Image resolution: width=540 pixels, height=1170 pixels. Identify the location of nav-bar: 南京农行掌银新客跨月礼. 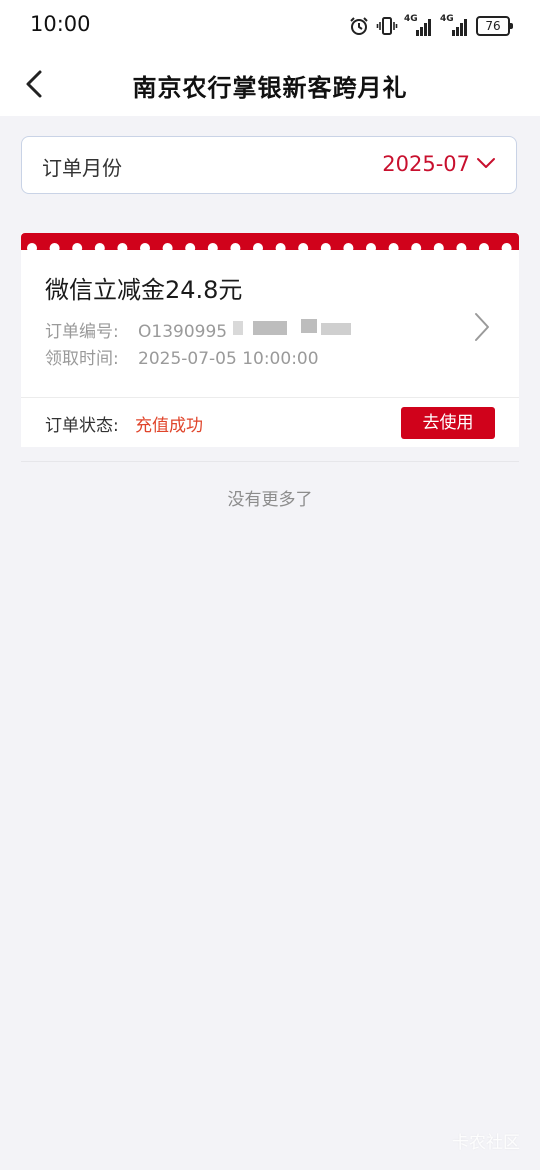
(270, 84).